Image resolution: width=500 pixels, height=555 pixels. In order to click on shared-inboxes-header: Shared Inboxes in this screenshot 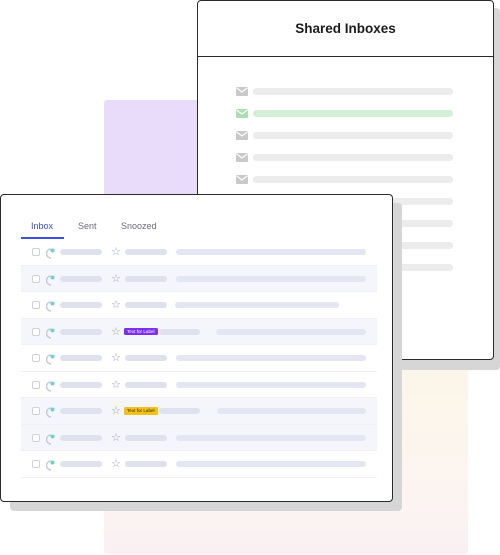, I will do `click(345, 29)`.